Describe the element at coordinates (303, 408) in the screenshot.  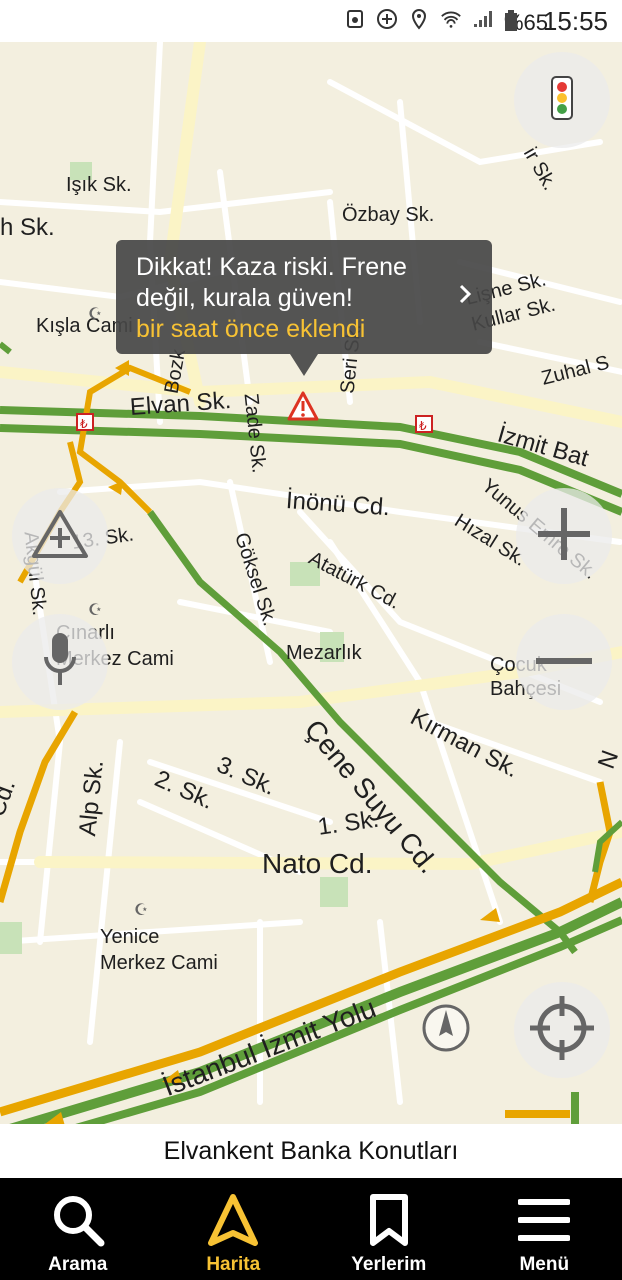
I see `warning-icon` at that location.